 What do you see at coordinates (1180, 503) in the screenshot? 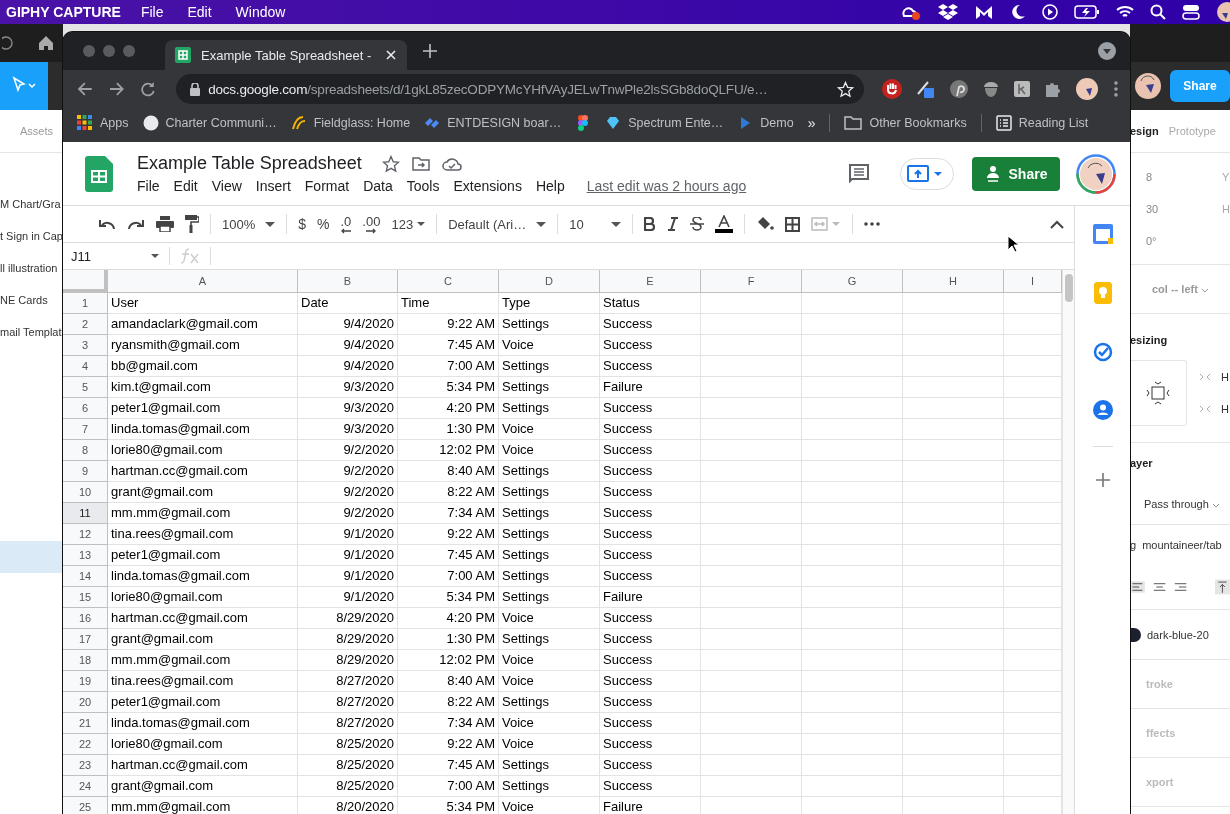
I see `blend-mode-select: Pass through` at bounding box center [1180, 503].